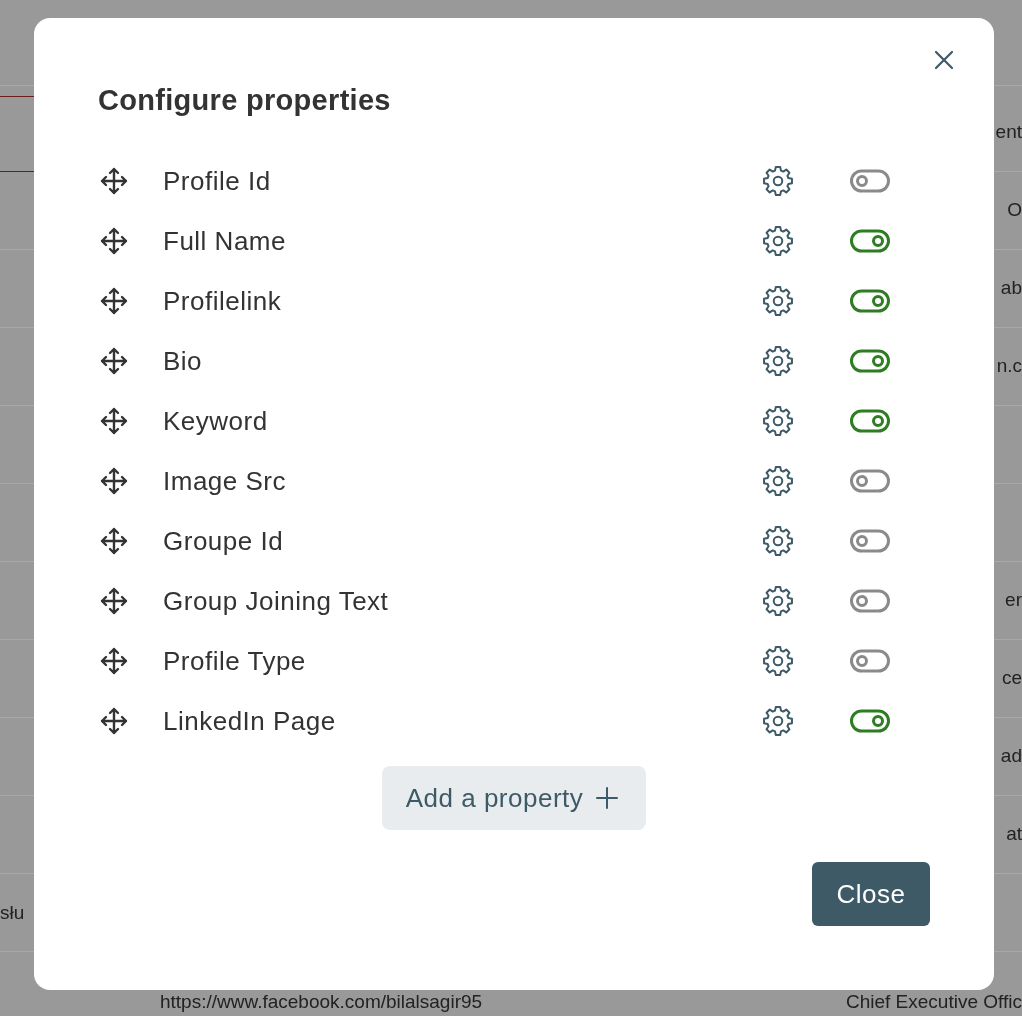 This screenshot has width=1022, height=1016. I want to click on property-label: Keyword, so click(215, 421).